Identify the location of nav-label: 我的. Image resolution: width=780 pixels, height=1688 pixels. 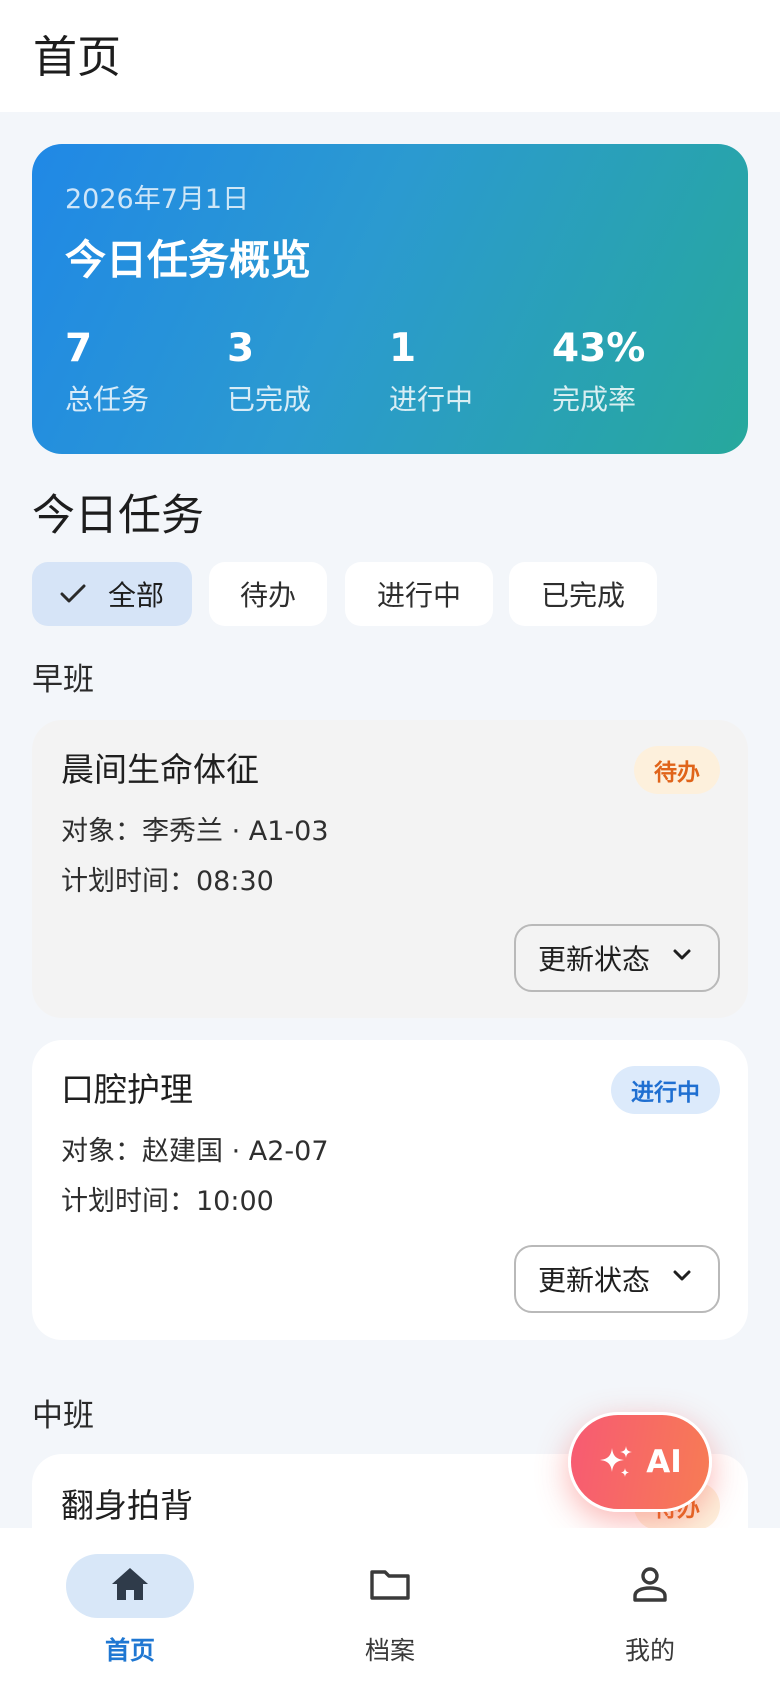
(649, 1650).